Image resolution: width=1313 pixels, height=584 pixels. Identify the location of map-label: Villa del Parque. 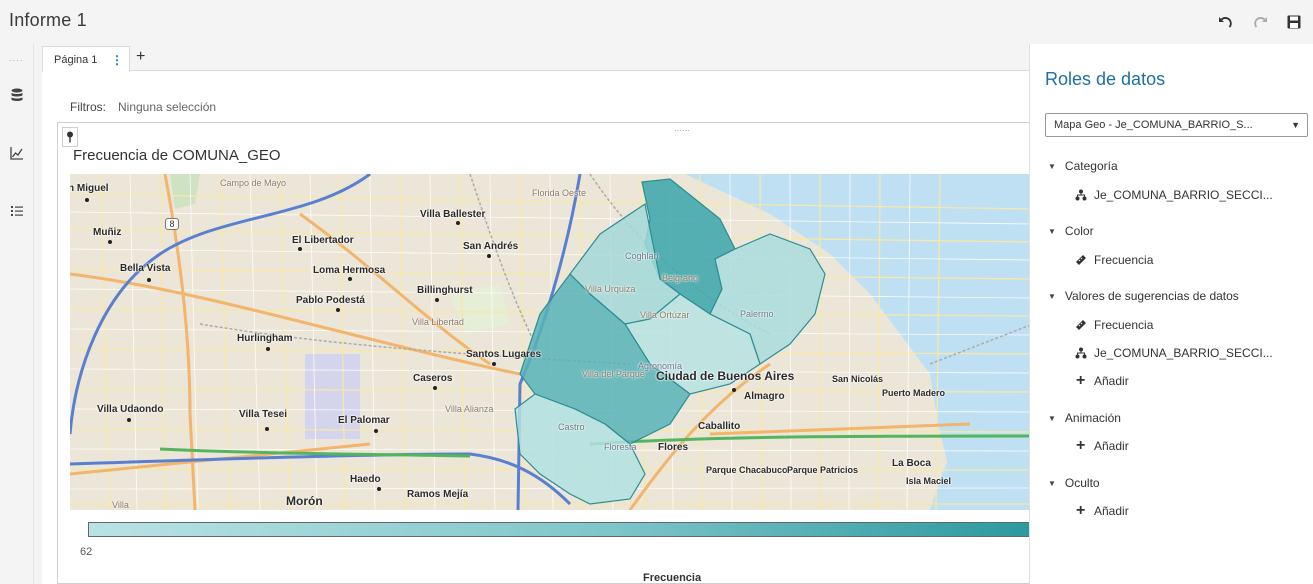
(613, 374).